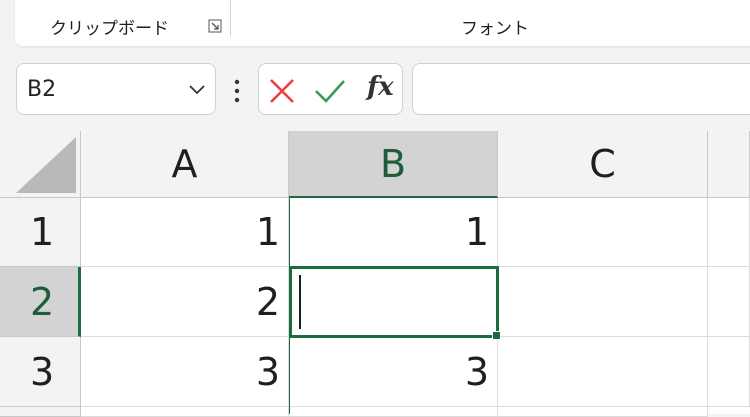 This screenshot has width=750, height=417. What do you see at coordinates (603, 412) in the screenshot?
I see `cell-c4` at bounding box center [603, 412].